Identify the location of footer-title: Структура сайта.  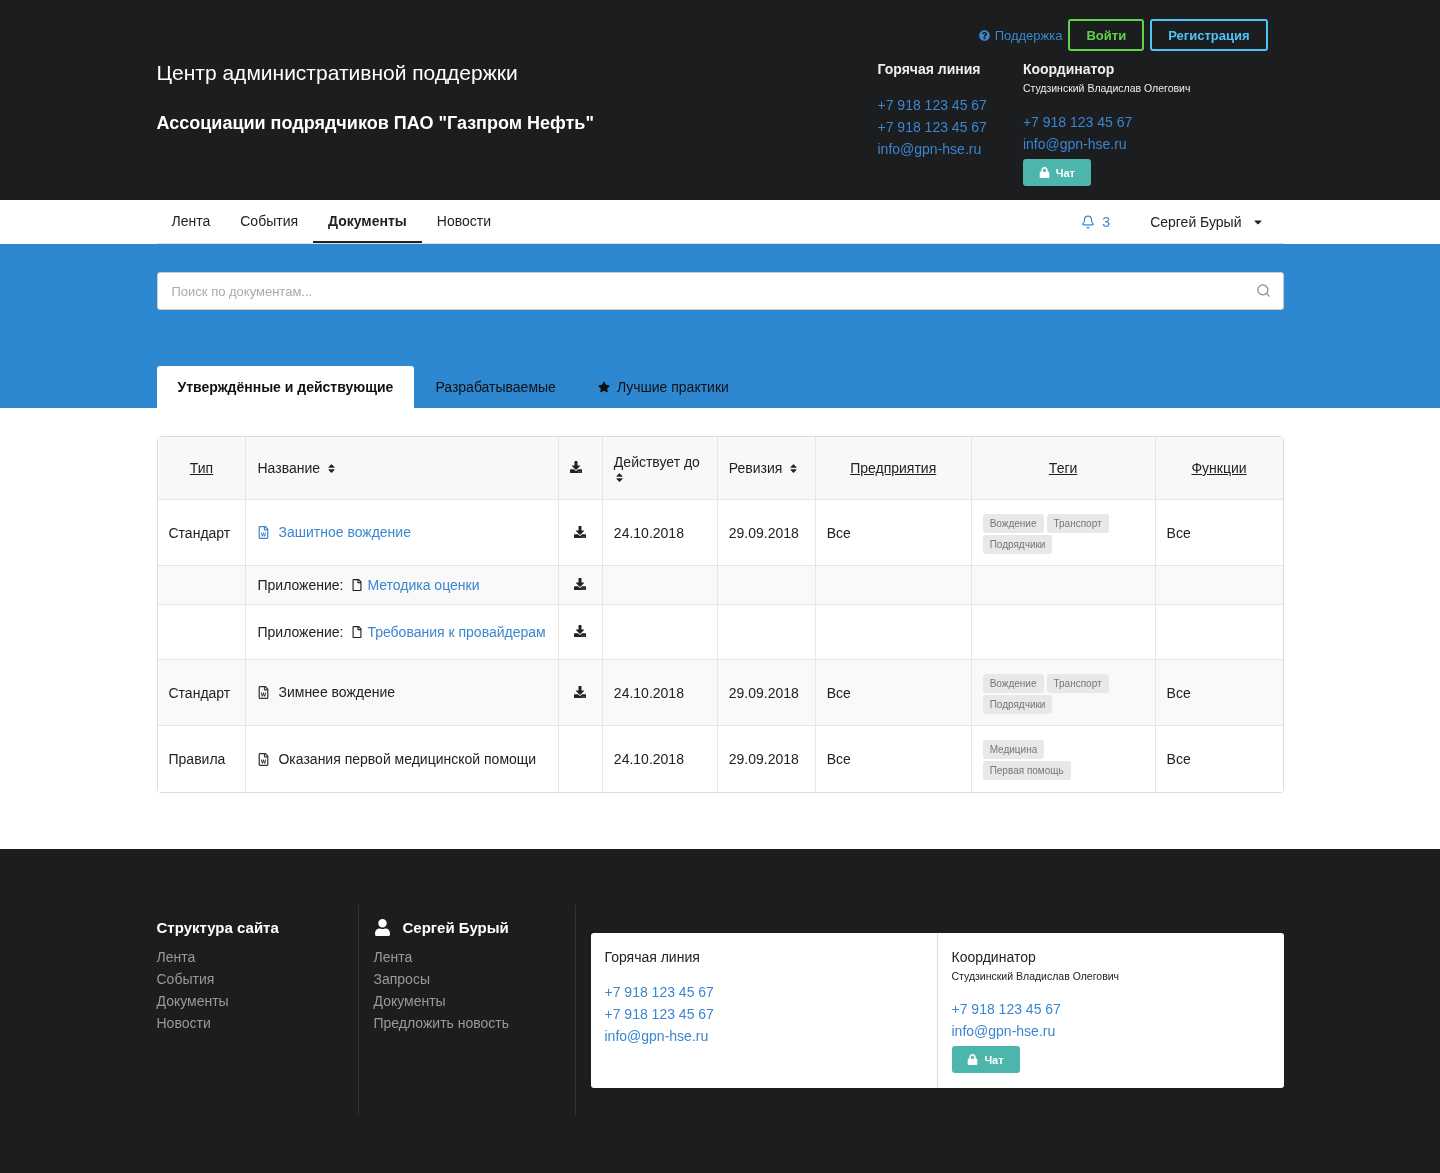
(218, 927).